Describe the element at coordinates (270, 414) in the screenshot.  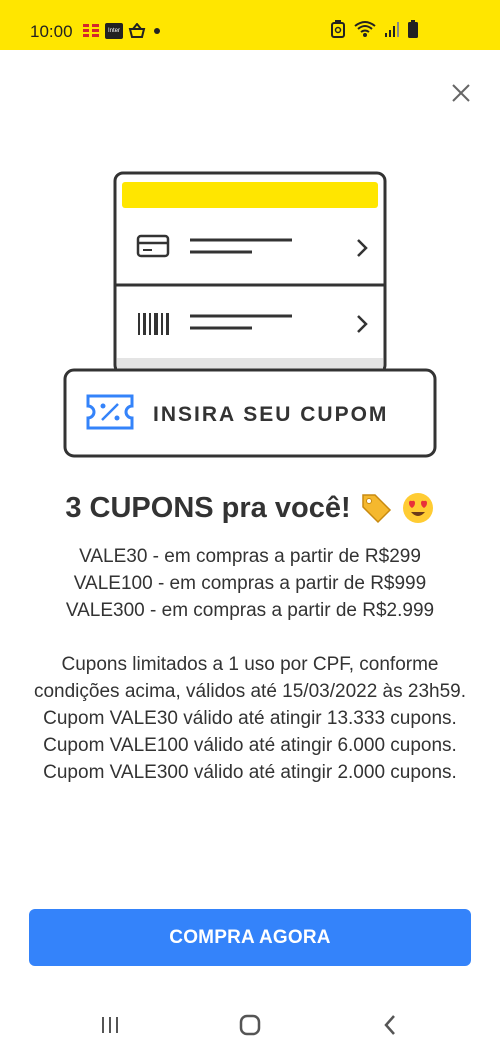
I see `coupon-input-label: INSIRA SEU CUPOM` at that location.